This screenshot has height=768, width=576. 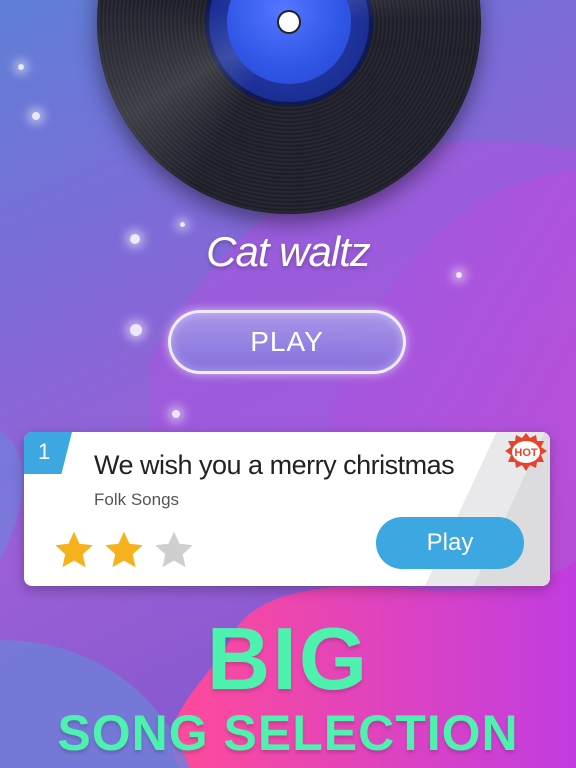 What do you see at coordinates (288, 251) in the screenshot?
I see `now-playing-song-title: Cat waltz` at bounding box center [288, 251].